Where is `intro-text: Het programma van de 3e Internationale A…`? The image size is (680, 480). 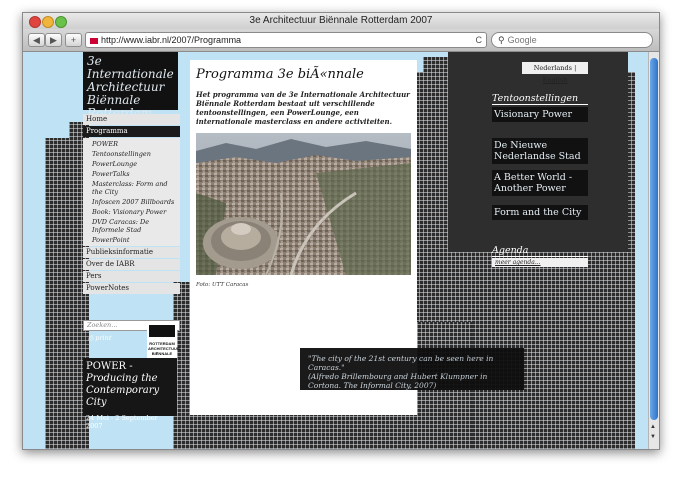 intro-text: Het programma van de 3e Internationale A… is located at coordinates (303, 108).